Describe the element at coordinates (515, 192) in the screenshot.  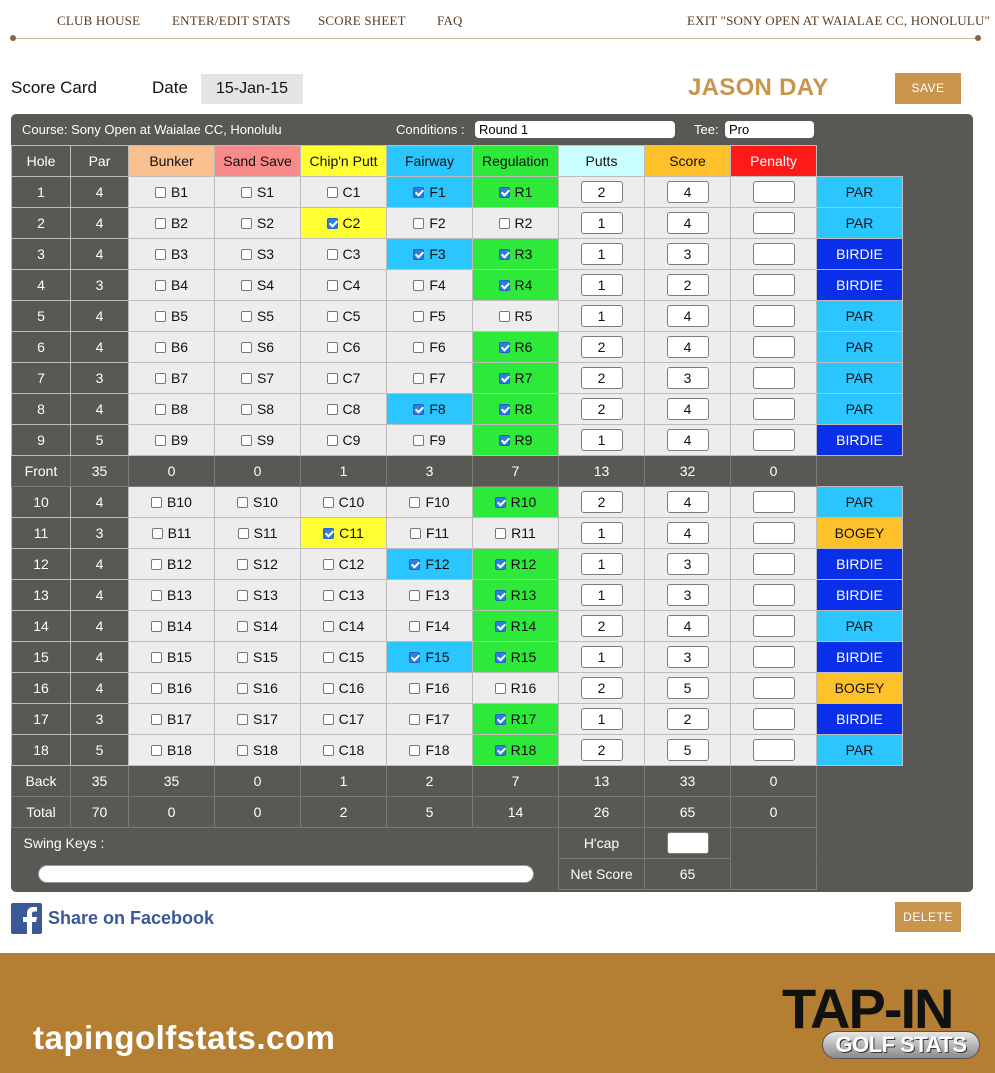
I see `regulation-cell: R1` at that location.